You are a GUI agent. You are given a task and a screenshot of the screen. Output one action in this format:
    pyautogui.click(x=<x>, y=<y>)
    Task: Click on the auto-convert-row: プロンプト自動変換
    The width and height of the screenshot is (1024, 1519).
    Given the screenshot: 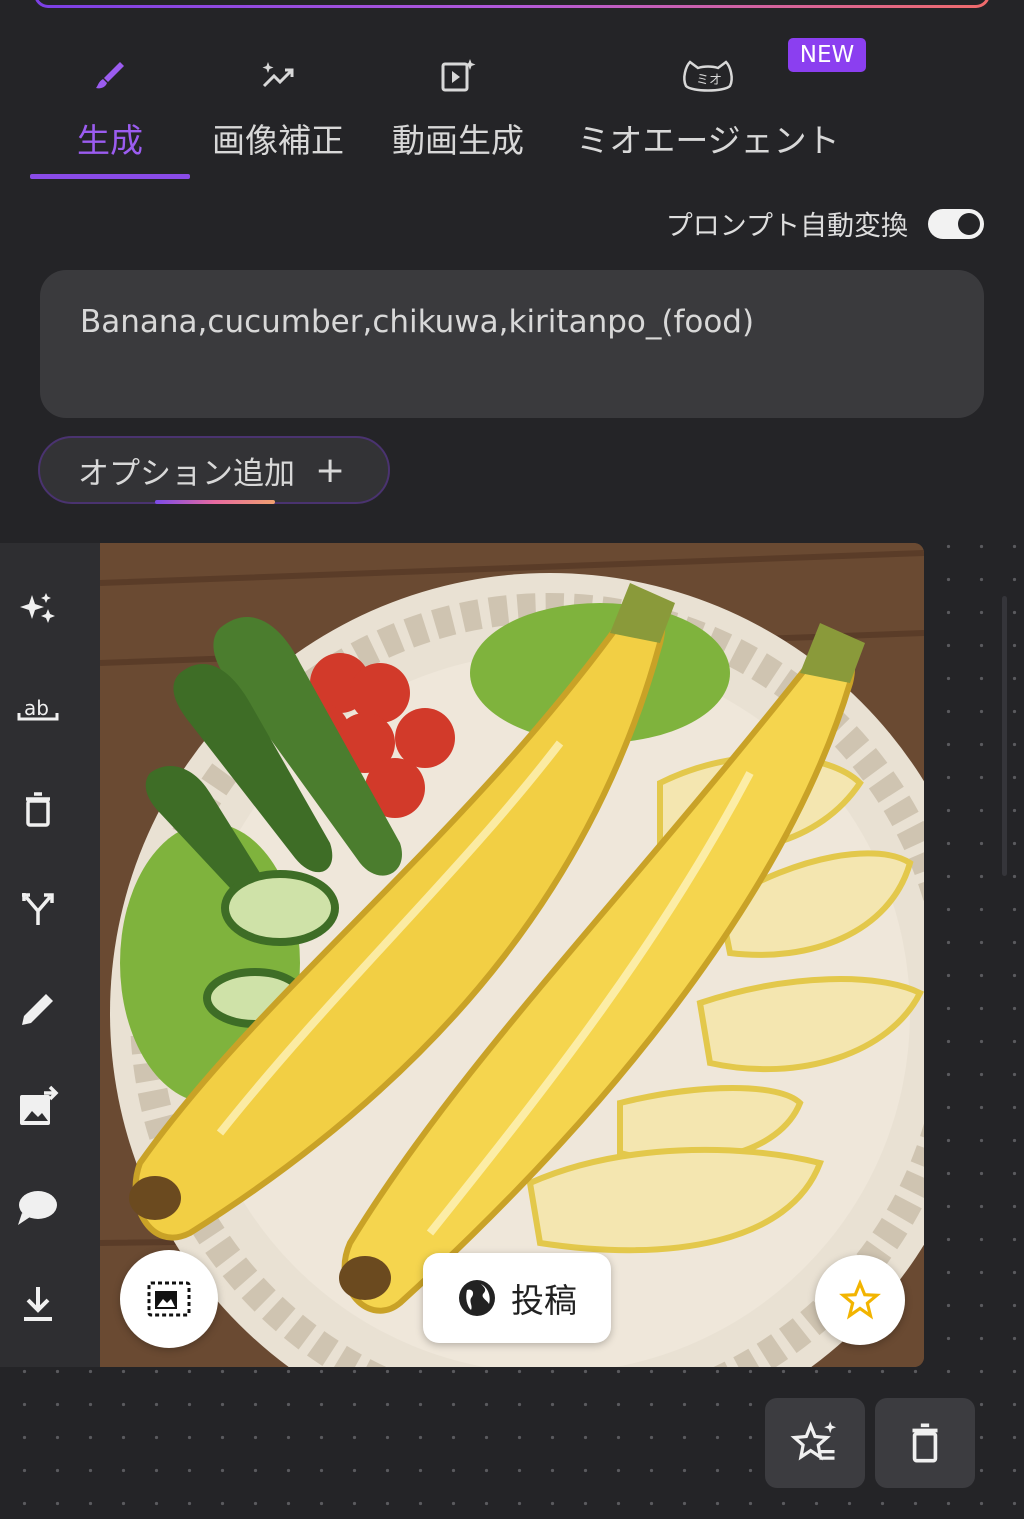 What is the action you would take?
    pyautogui.click(x=825, y=223)
    